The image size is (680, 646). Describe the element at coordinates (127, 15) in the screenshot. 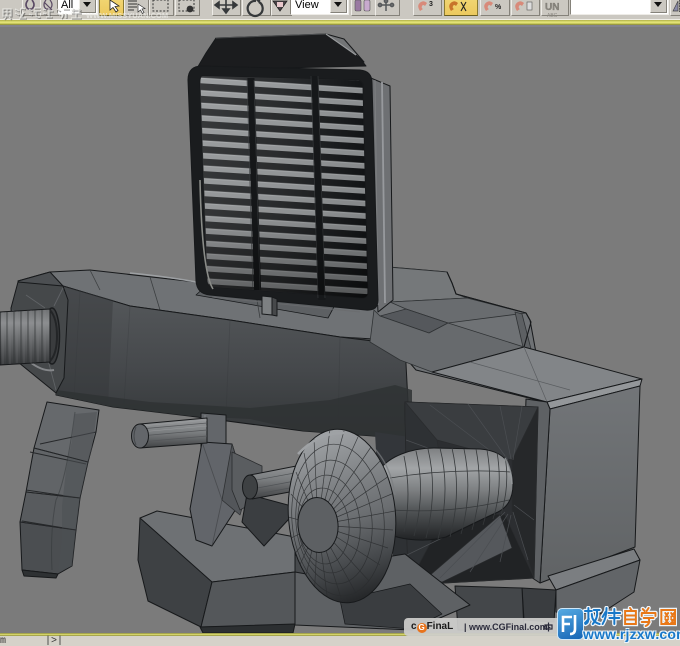

I see `svg-text: WWW.MISSYUAN.COM` at that location.